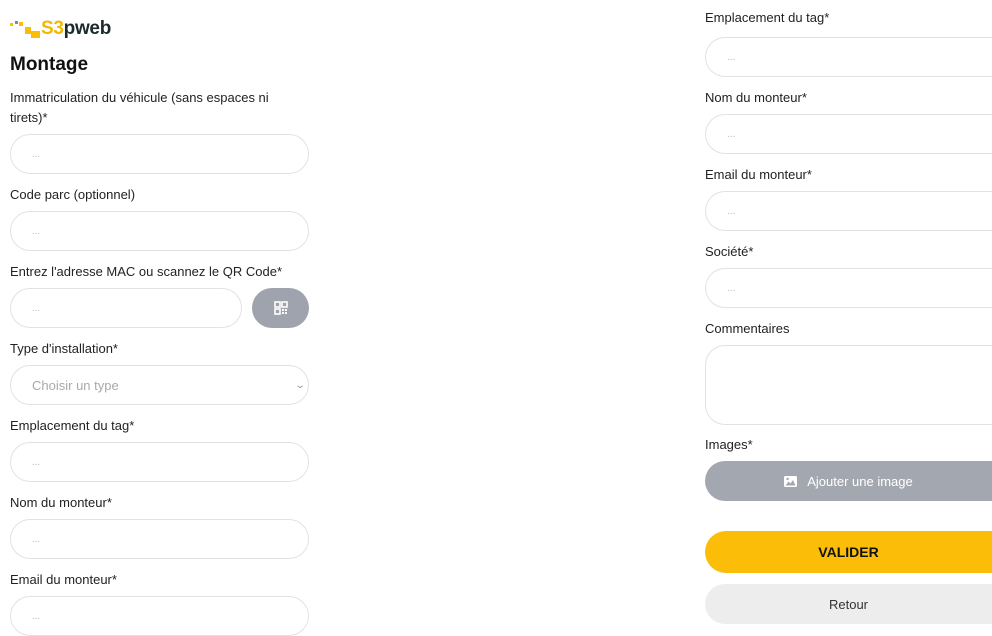 The width and height of the screenshot is (992, 636). I want to click on brand-name-suffix: pweb, so click(87, 28).